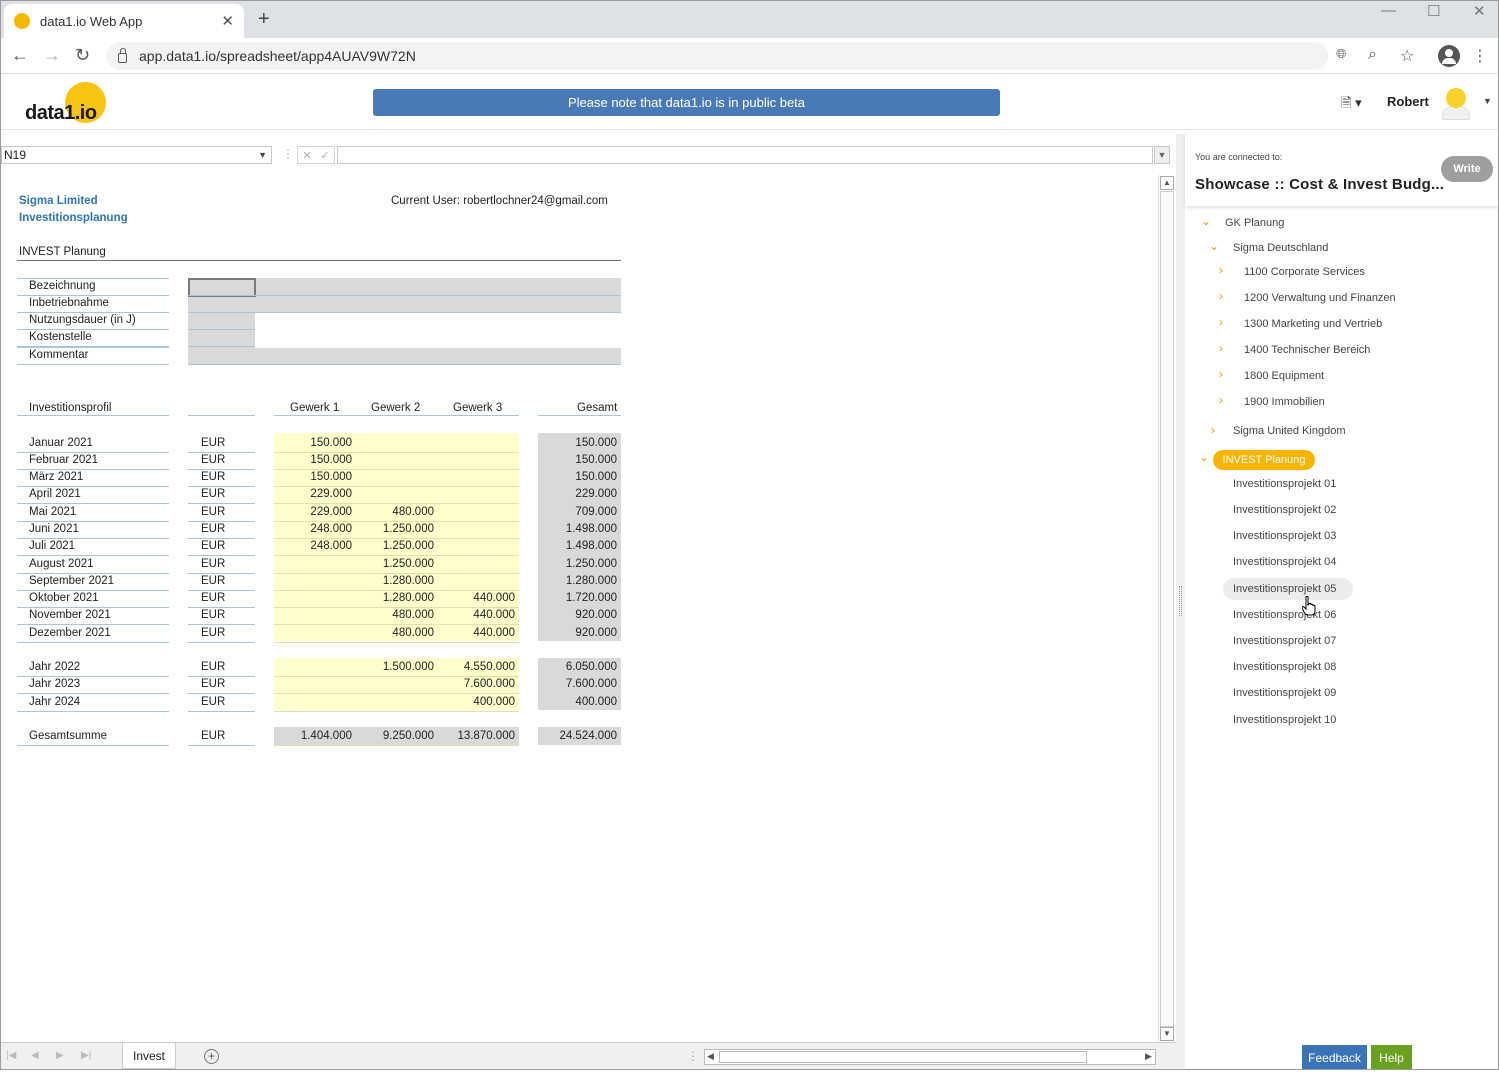 This screenshot has height=1072, width=1499. What do you see at coordinates (1284, 562) in the screenshot?
I see `tree-item-project: Investitionsprojekt 04` at bounding box center [1284, 562].